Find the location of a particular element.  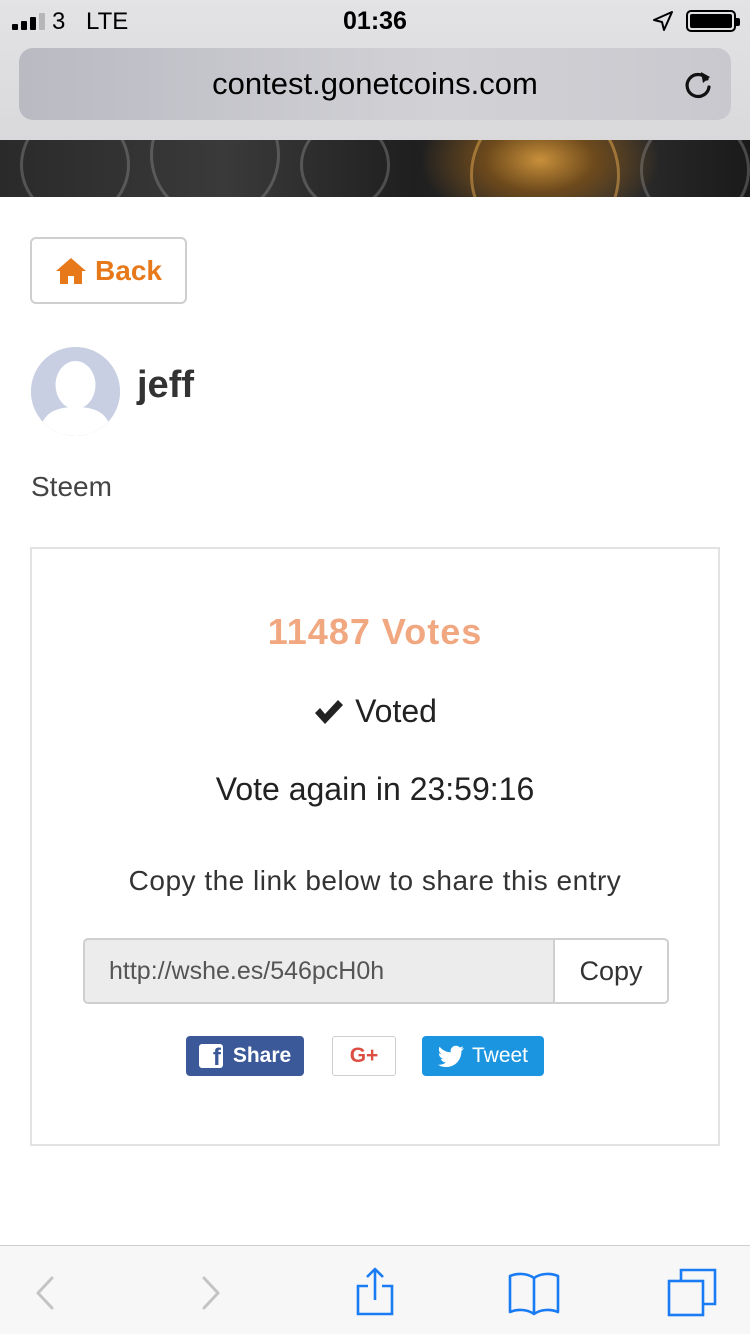

back-arrow-icon is located at coordinates (45, 1293).